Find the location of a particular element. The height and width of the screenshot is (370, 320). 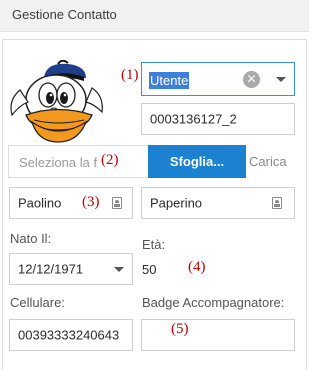

annotation-marker-3: (3) is located at coordinates (91, 202).